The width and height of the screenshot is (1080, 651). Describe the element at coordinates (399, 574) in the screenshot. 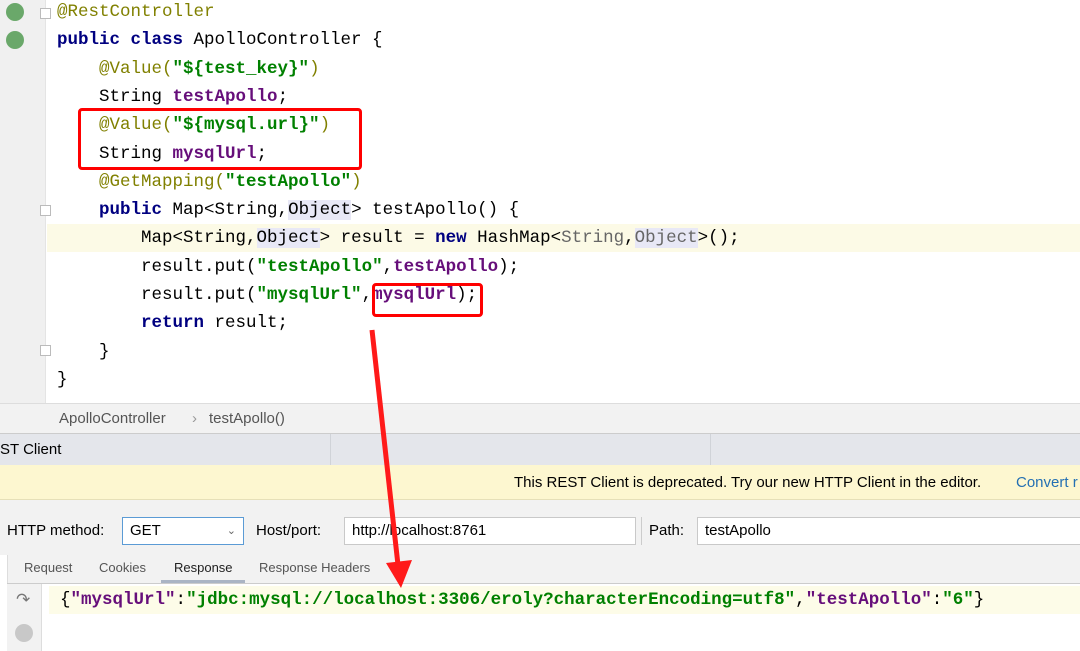

I see `arrow-head` at that location.